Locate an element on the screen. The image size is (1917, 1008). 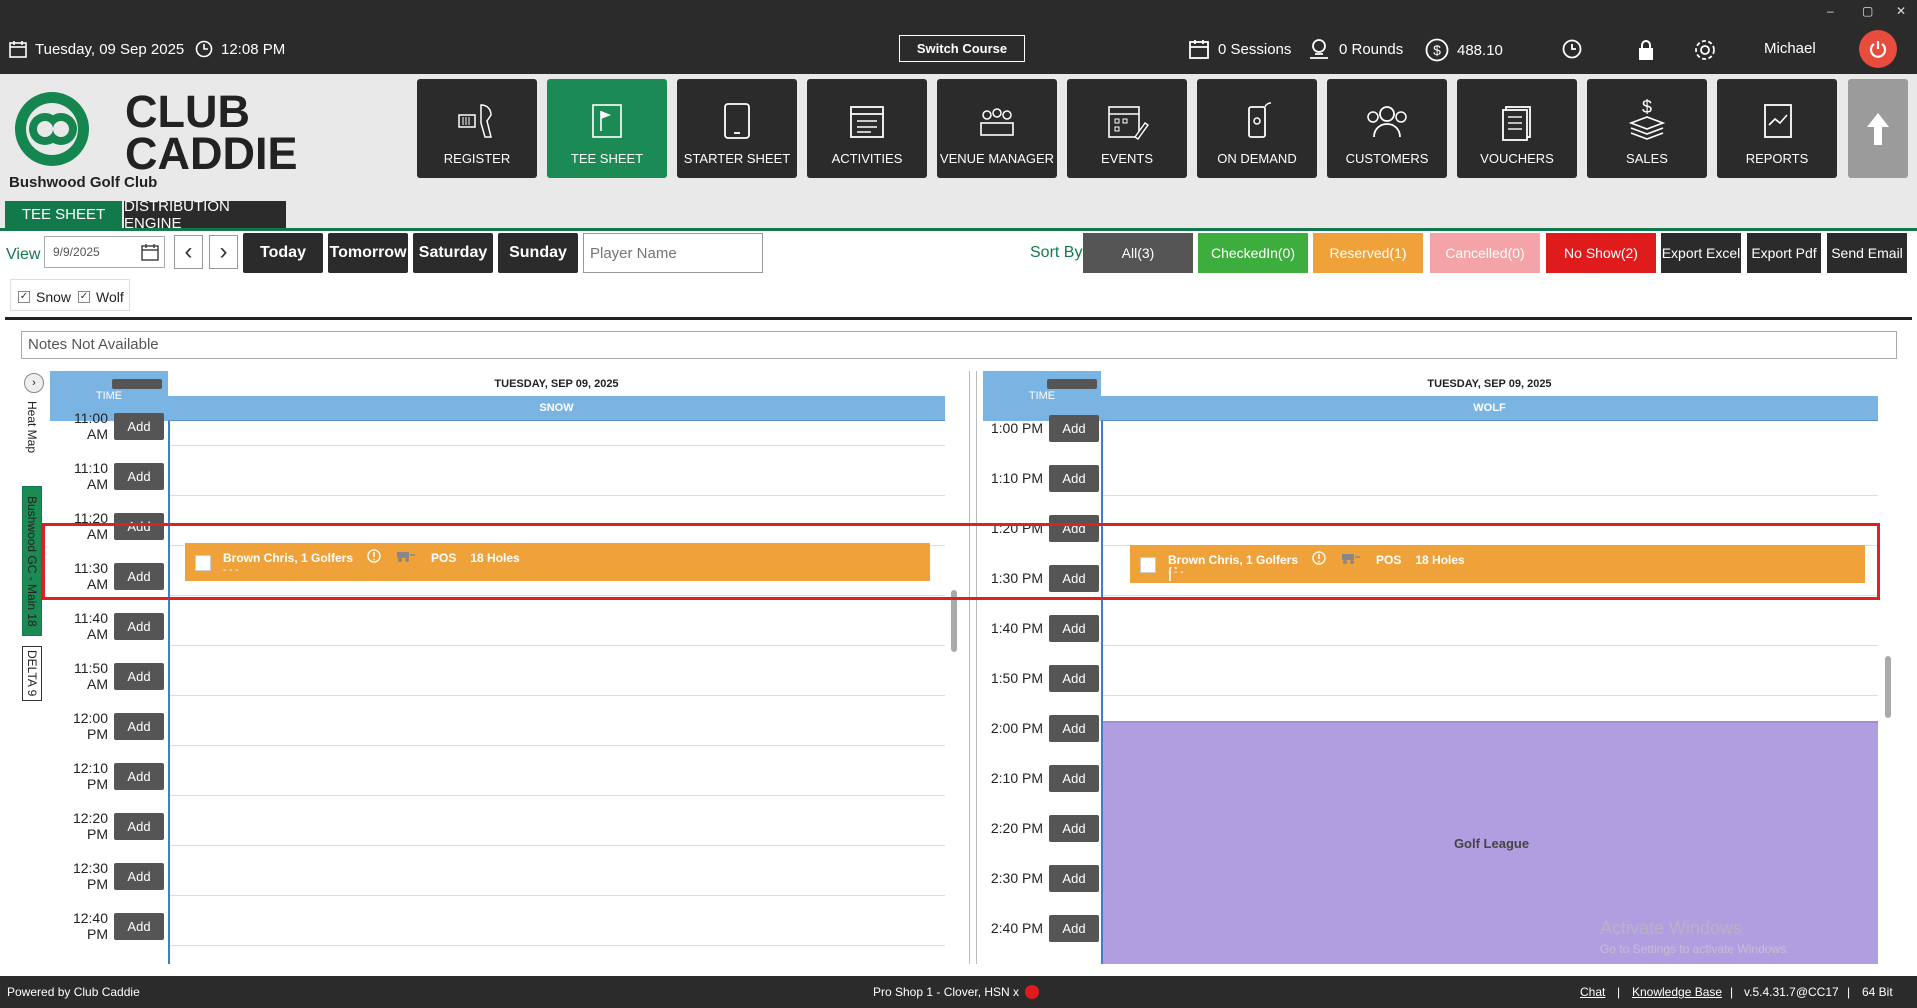
sort-all-button: All(3) is located at coordinates (1138, 253).